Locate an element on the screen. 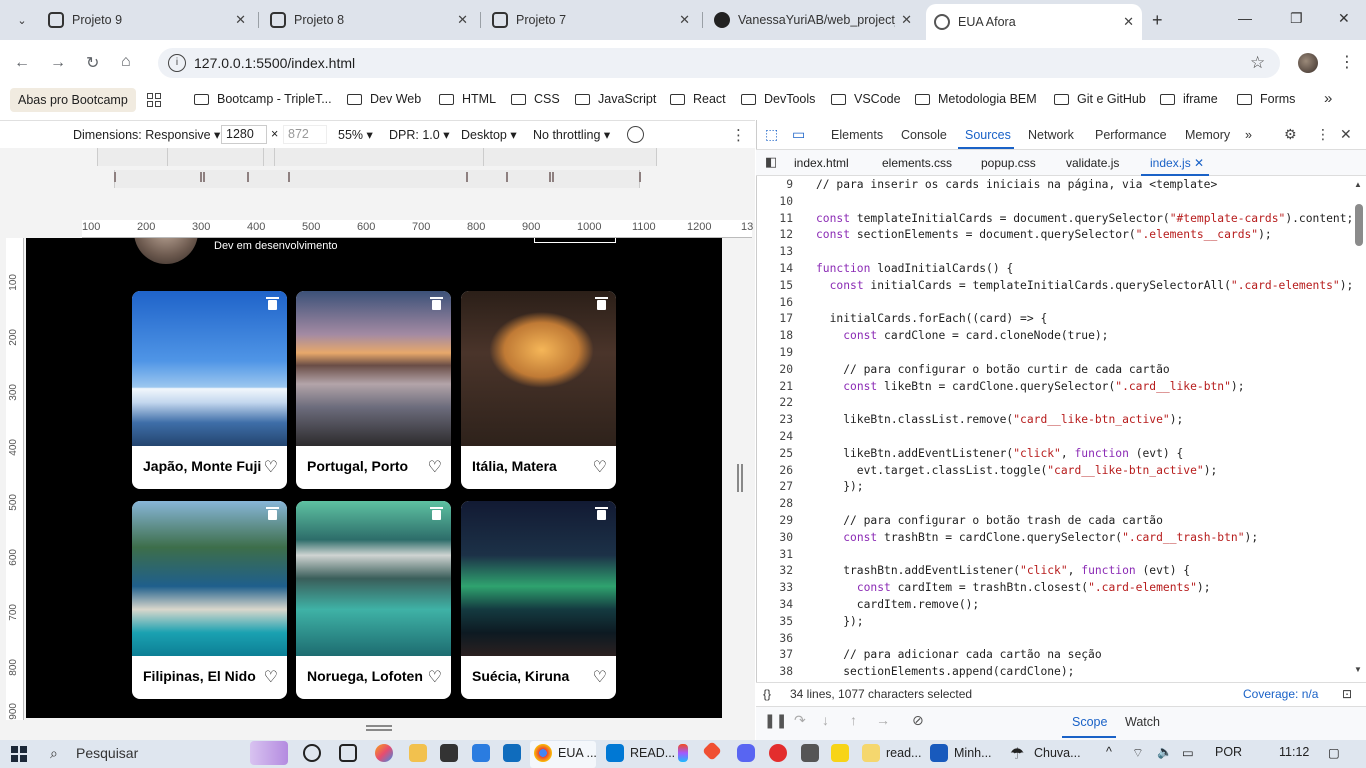 This screenshot has width=1366, height=768. browser-menu-icon: ⋮ is located at coordinates (1347, 62).